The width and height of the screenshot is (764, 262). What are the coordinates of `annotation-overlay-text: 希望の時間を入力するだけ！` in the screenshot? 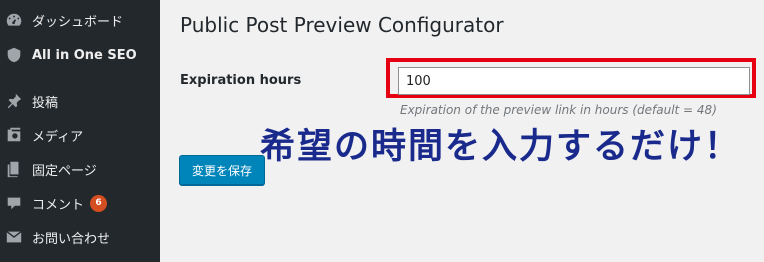 It's located at (501, 147).